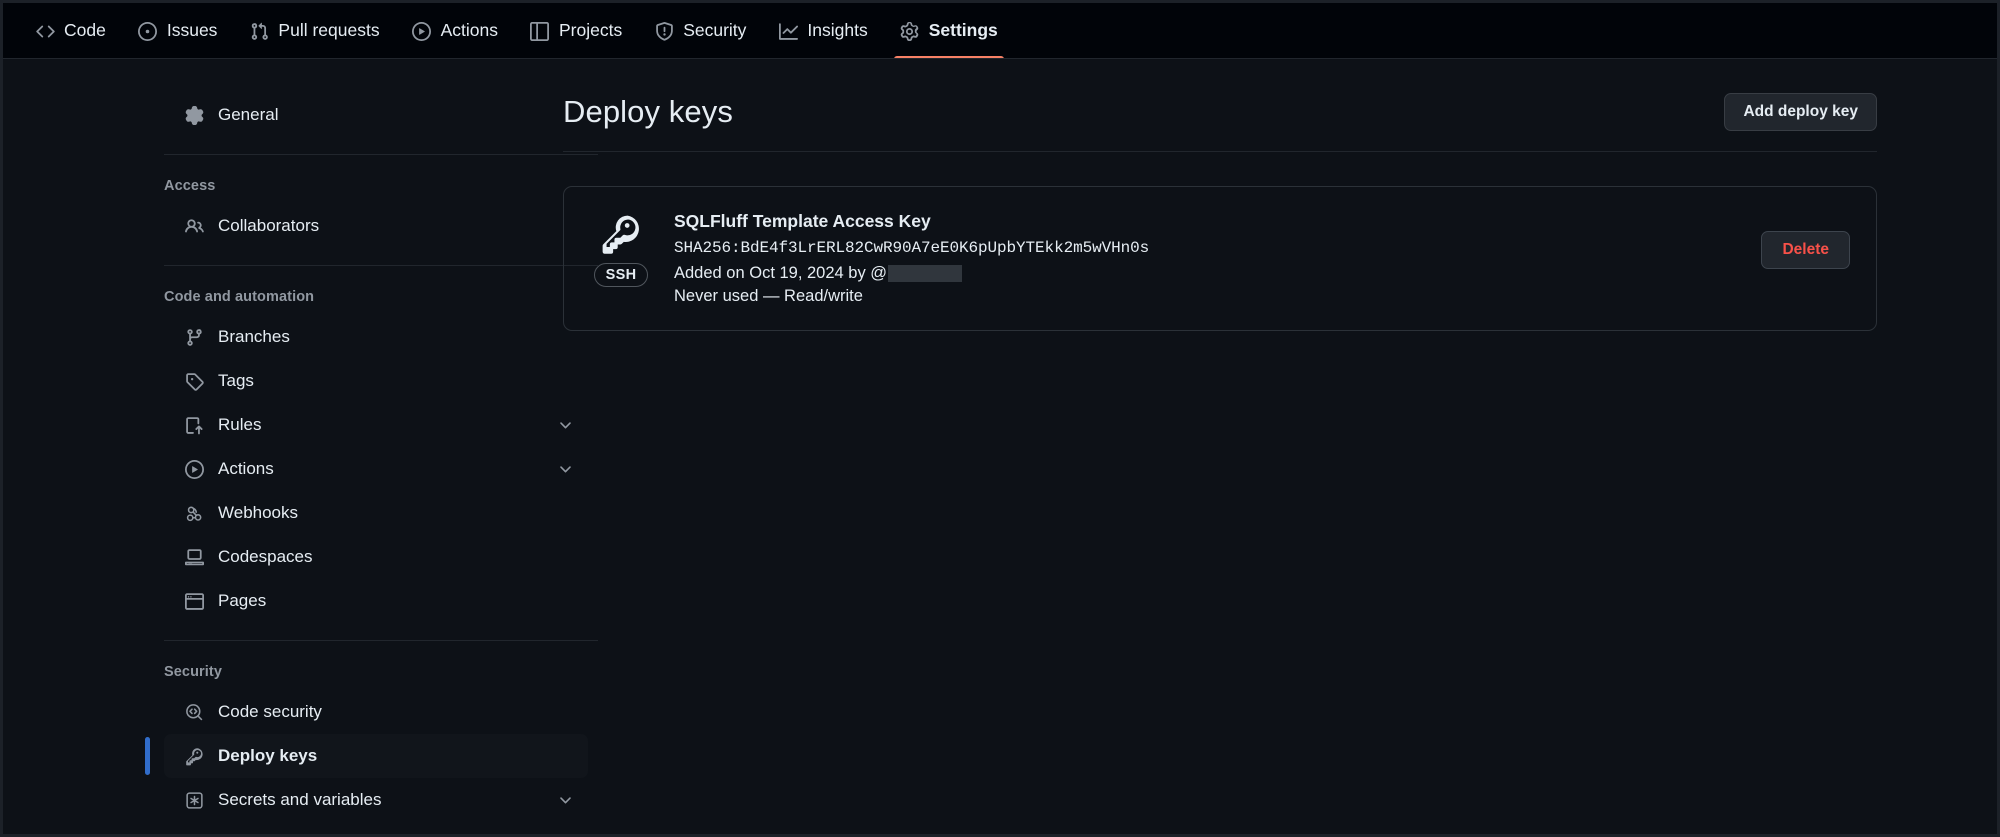 This screenshot has width=2000, height=837. What do you see at coordinates (376, 425) in the screenshot?
I see `sidebar-item-rules: Rules` at bounding box center [376, 425].